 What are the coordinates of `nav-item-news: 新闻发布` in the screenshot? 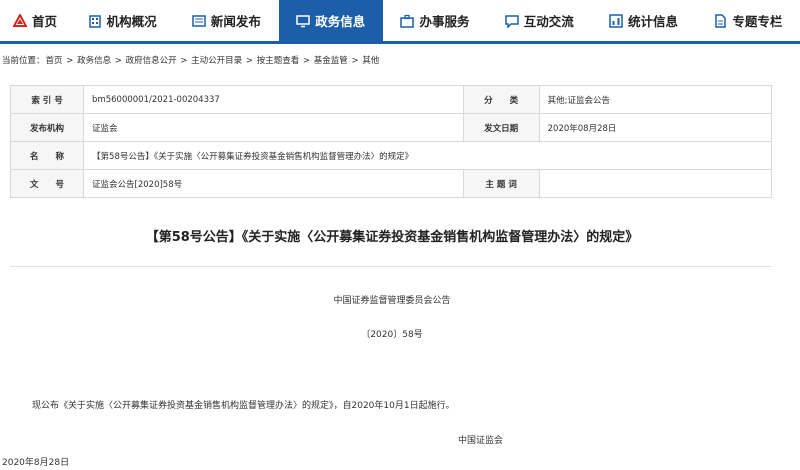 It's located at (226, 20).